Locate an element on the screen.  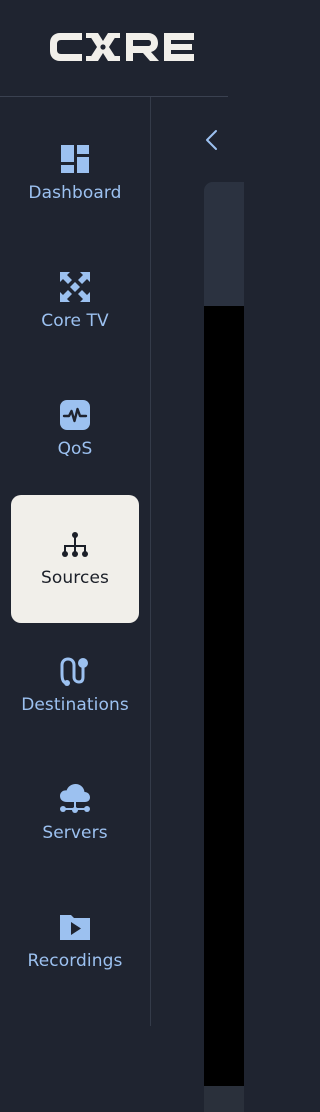
sidebar-item-label: QoS is located at coordinates (75, 449).